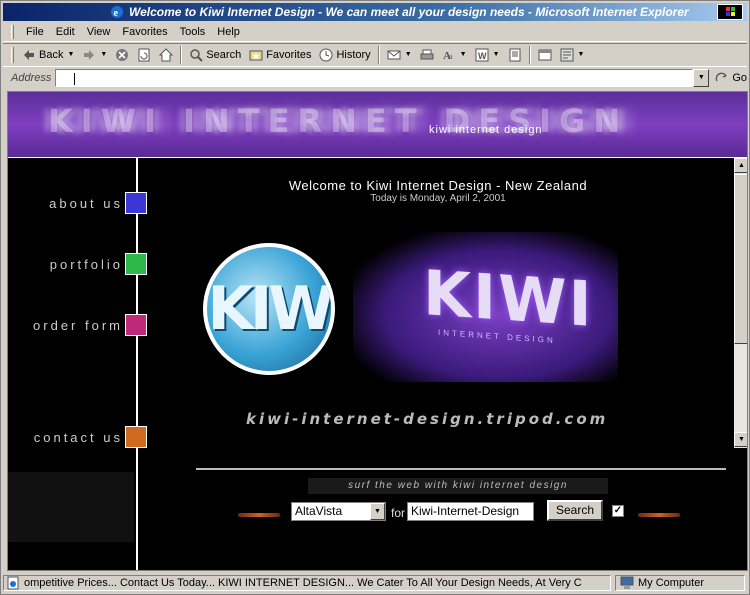 Image resolution: width=750 pixels, height=595 pixels. I want to click on nav-rail, so click(137, 364).